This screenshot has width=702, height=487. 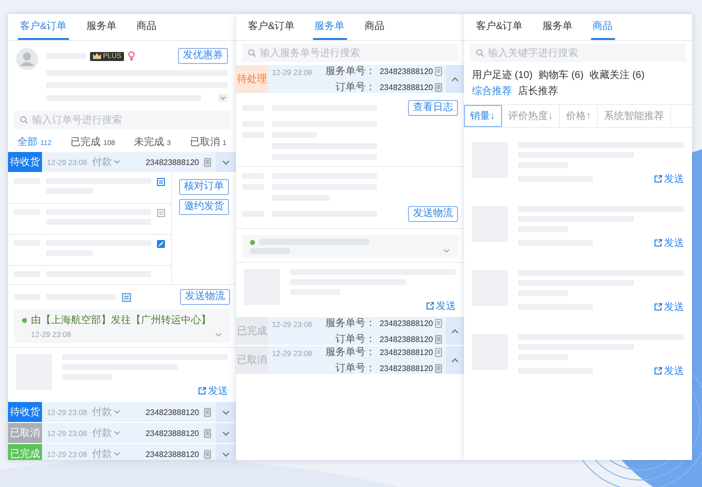 I want to click on source-tab: 收藏关注 (6), so click(x=617, y=75).